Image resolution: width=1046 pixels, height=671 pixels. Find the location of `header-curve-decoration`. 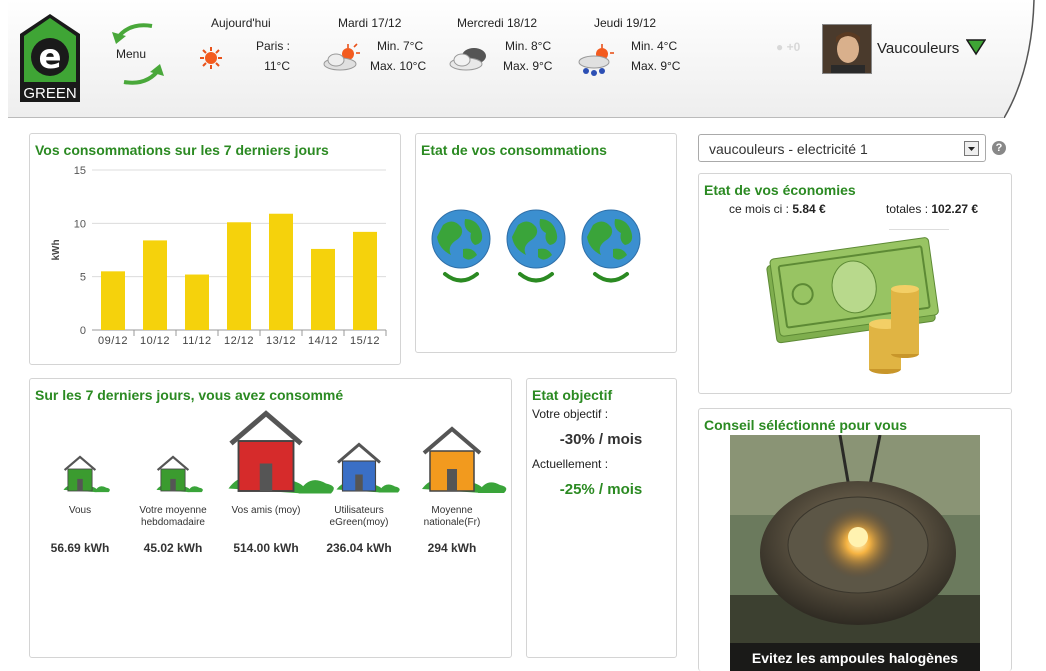

header-curve-decoration is located at coordinates (1024, 59).